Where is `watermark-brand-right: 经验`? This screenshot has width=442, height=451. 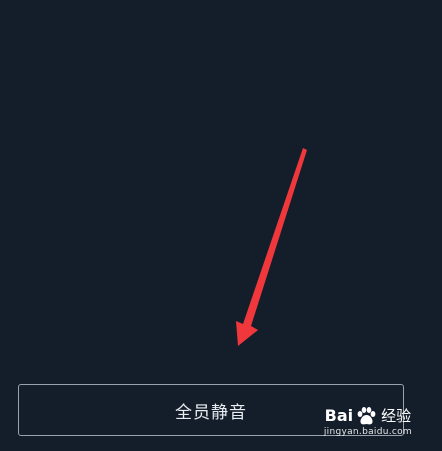
watermark-brand-right: 经验 is located at coordinates (396, 415).